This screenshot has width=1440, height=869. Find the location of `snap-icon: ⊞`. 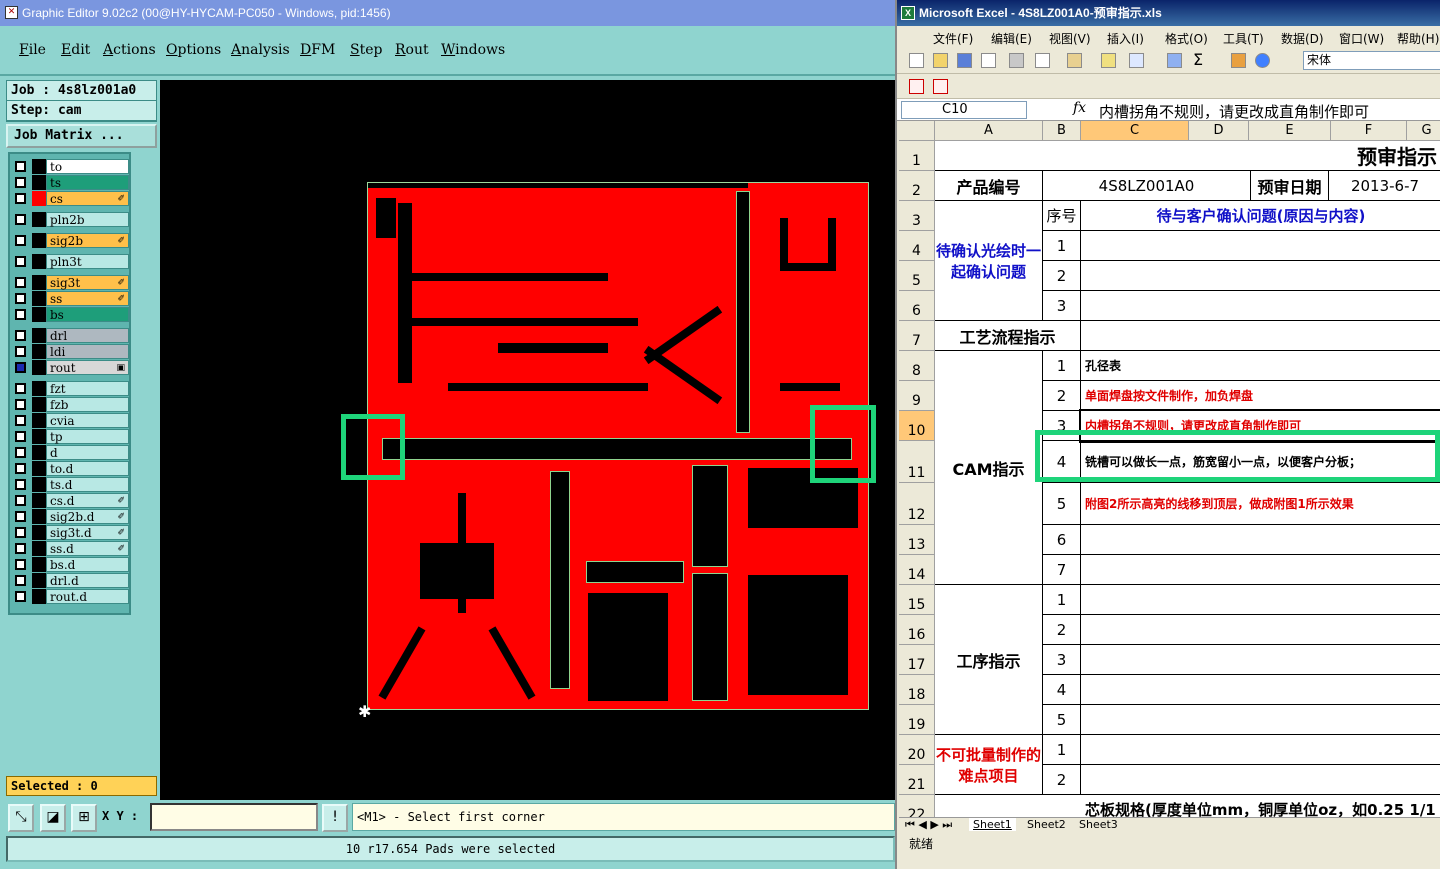

snap-icon: ⊞ is located at coordinates (84, 818).